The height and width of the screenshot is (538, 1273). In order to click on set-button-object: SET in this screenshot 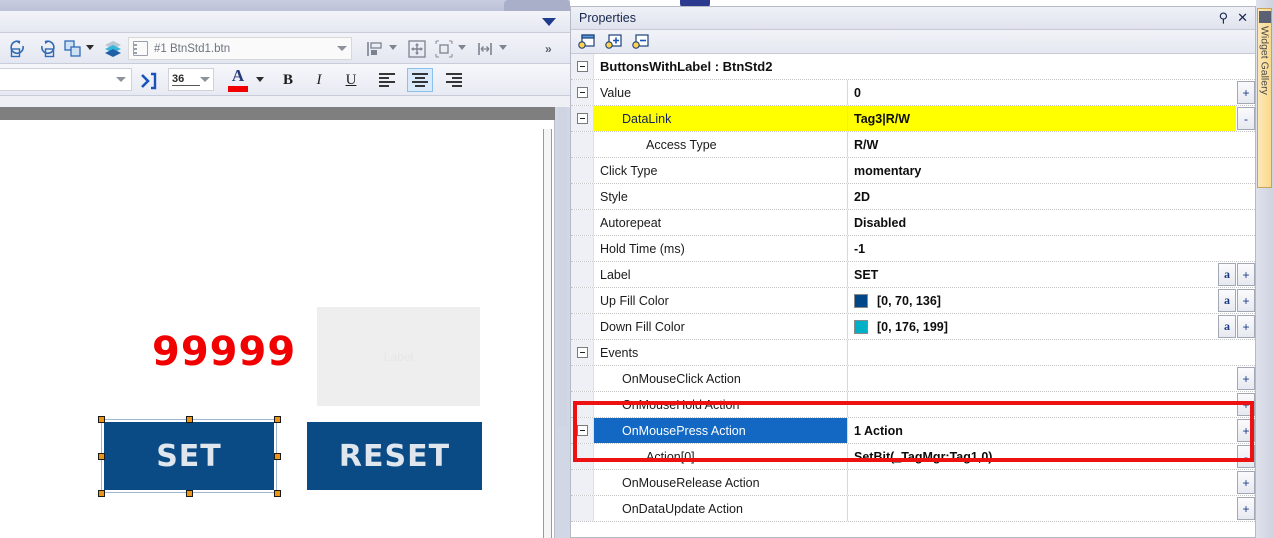, I will do `click(189, 456)`.